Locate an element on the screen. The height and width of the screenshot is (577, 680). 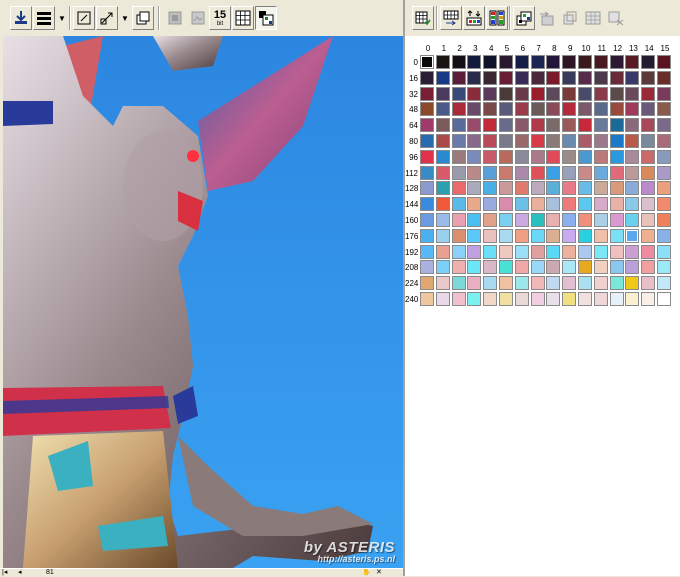
palette-grid-icon is located at coordinates (593, 18).